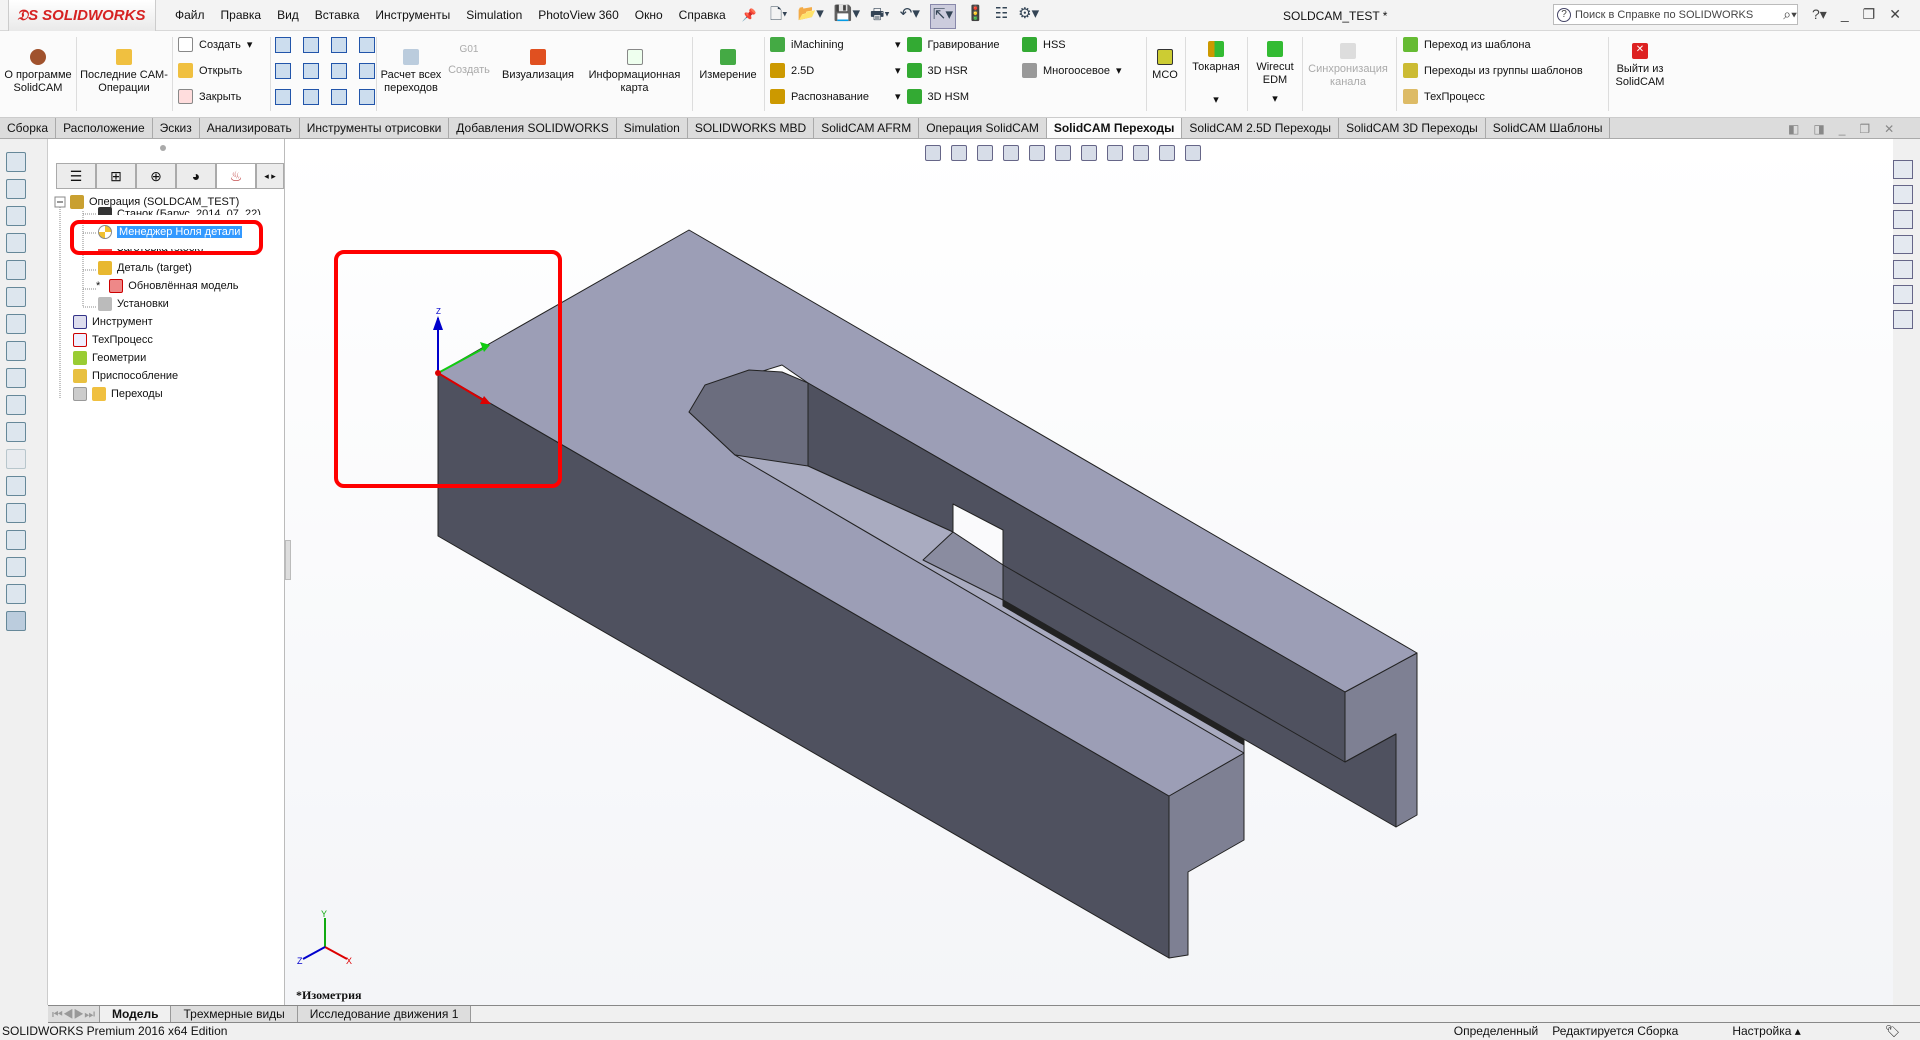 Image resolution: width=1920 pixels, height=1040 pixels. Describe the element at coordinates (215, 70) in the screenshot. I see `open-button: Открыть` at that location.